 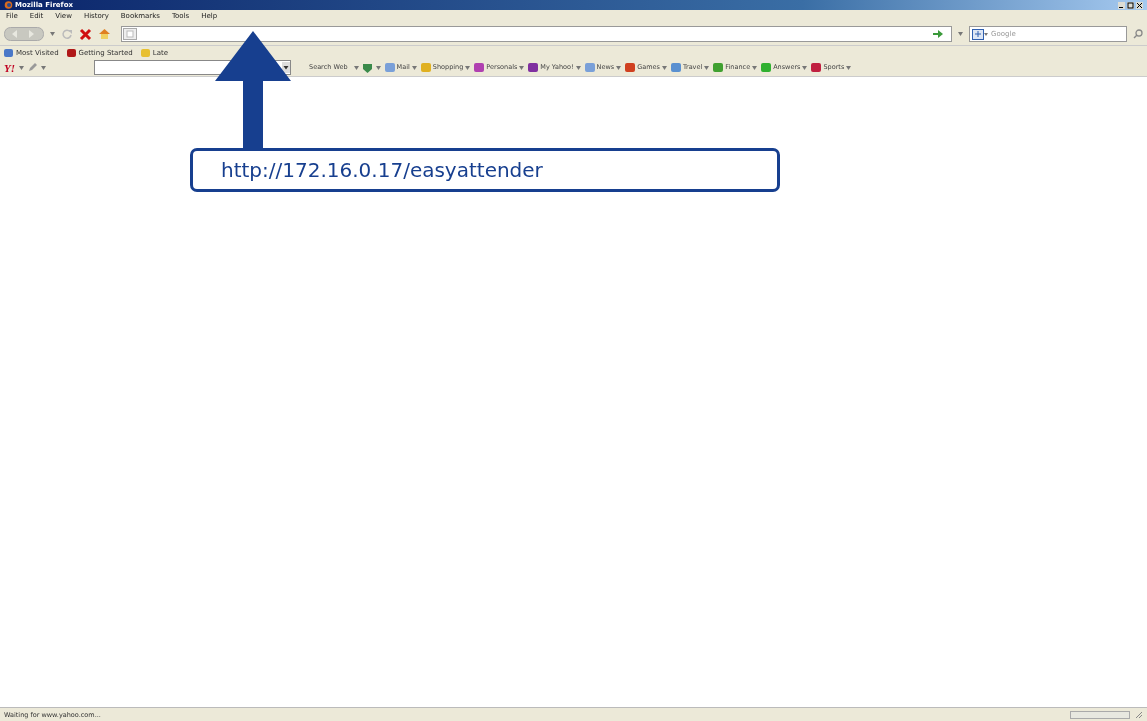 What do you see at coordinates (980, 34) in the screenshot?
I see `search-engine-icon` at bounding box center [980, 34].